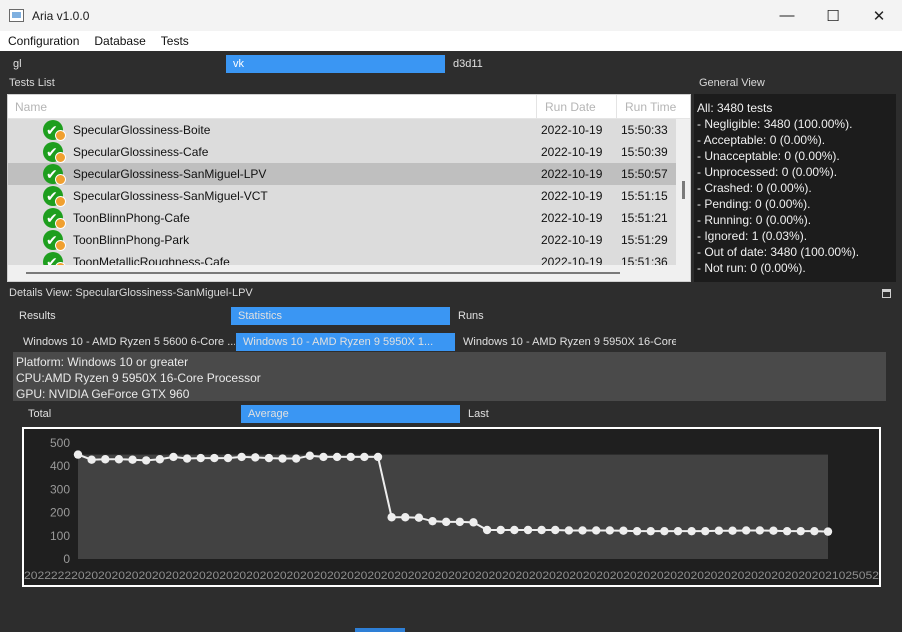  What do you see at coordinates (31, 107) in the screenshot?
I see `column-header-name: Name` at bounding box center [31, 107].